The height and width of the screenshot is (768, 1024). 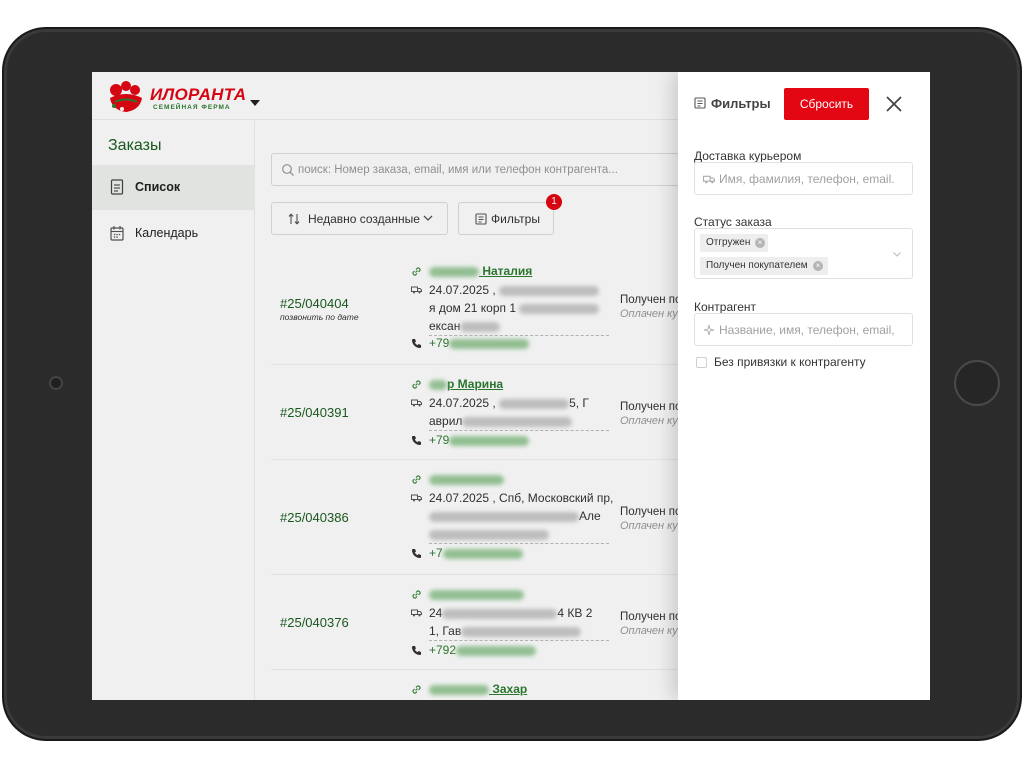 What do you see at coordinates (814, 330) in the screenshot?
I see `contractor-input` at bounding box center [814, 330].